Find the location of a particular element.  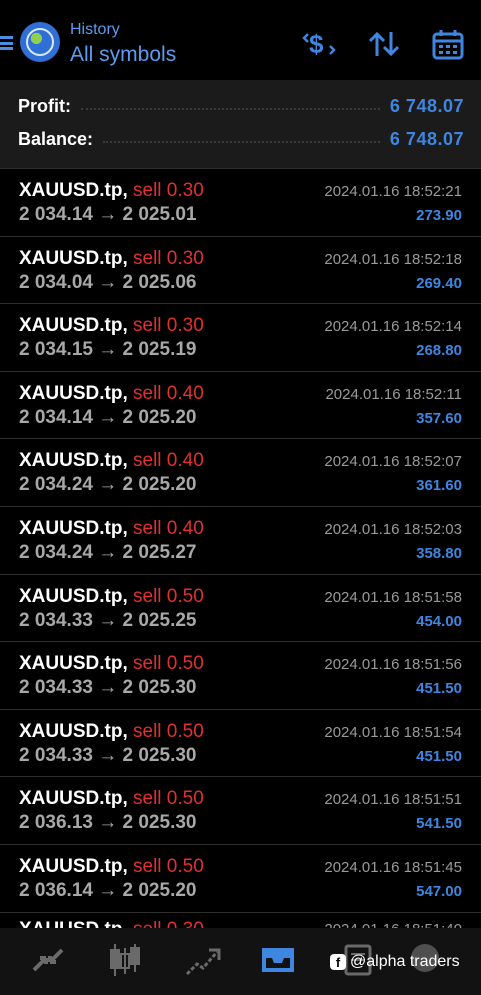

trade-time: 2024.01.16 18:51:58 is located at coordinates (393, 597).